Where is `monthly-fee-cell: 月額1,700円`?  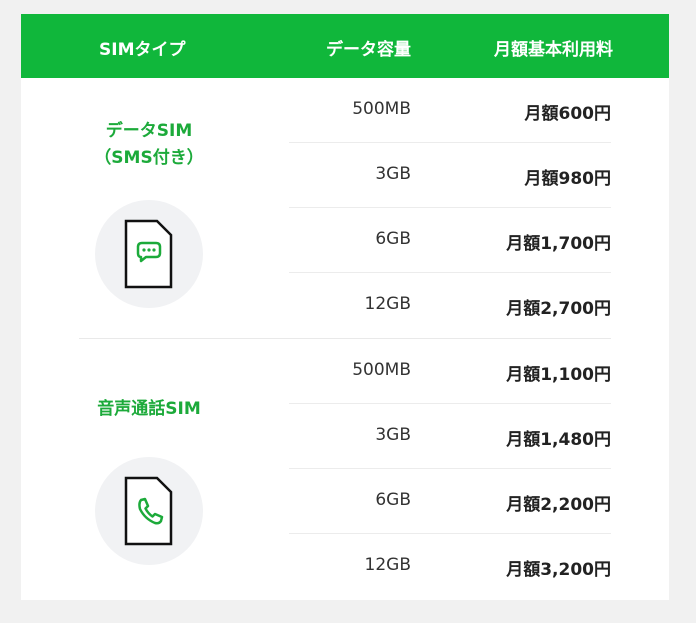
monthly-fee-cell: 月額1,700円 is located at coordinates (558, 244).